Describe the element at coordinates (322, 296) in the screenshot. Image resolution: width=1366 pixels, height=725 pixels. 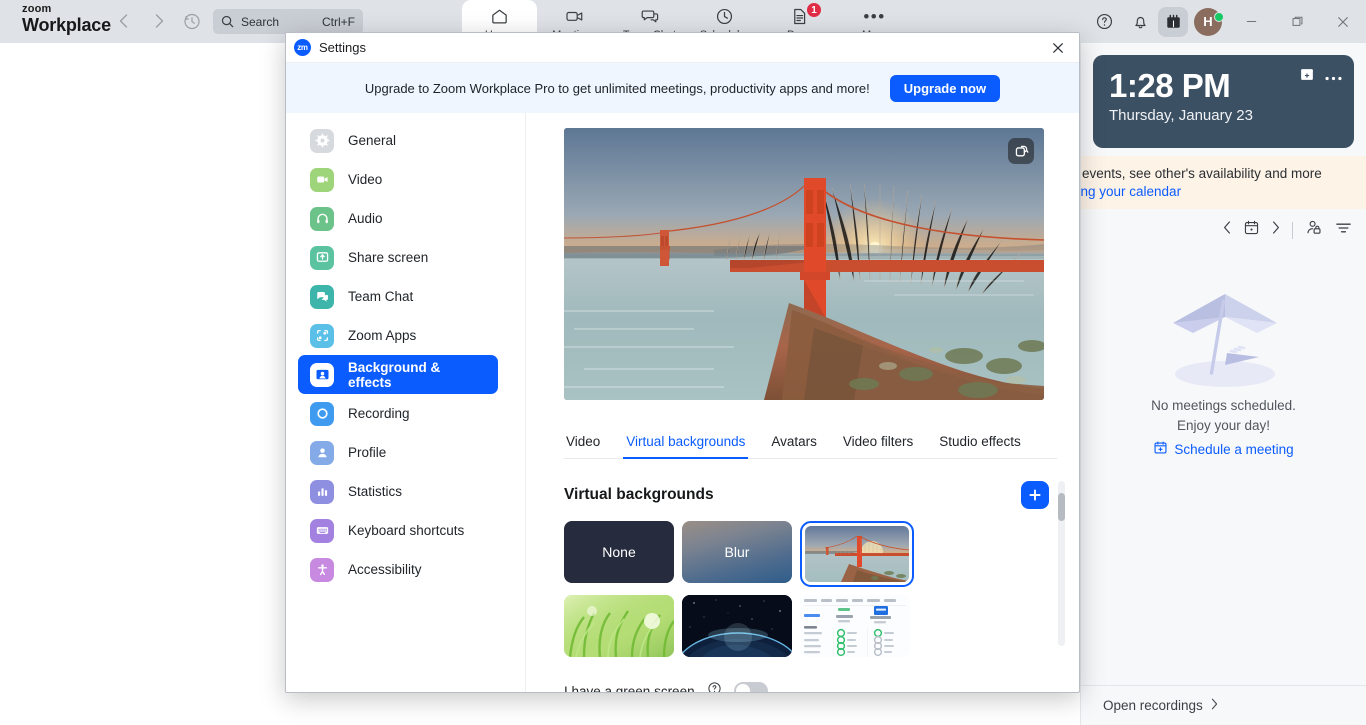
I see `chat-bubbles-icon` at that location.